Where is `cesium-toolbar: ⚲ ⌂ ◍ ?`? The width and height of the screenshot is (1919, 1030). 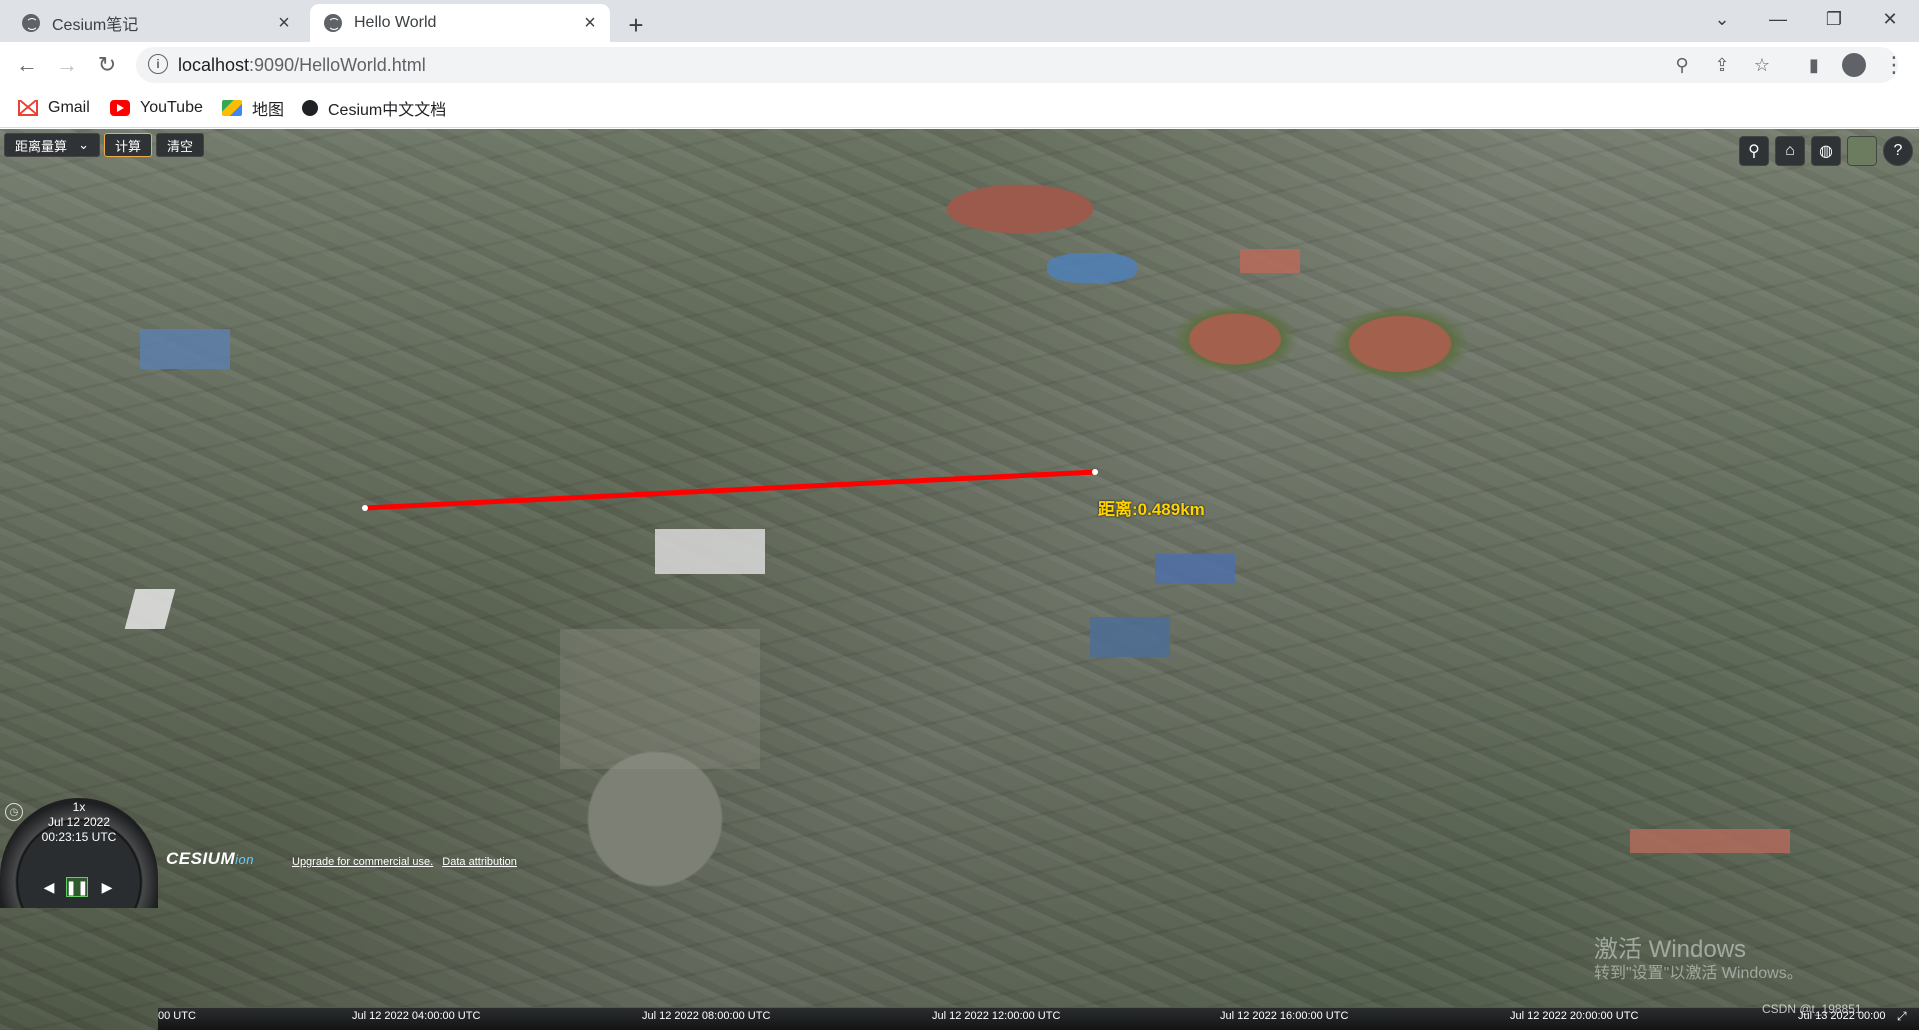 cesium-toolbar: ⚲ ⌂ ◍ ? is located at coordinates (1826, 151).